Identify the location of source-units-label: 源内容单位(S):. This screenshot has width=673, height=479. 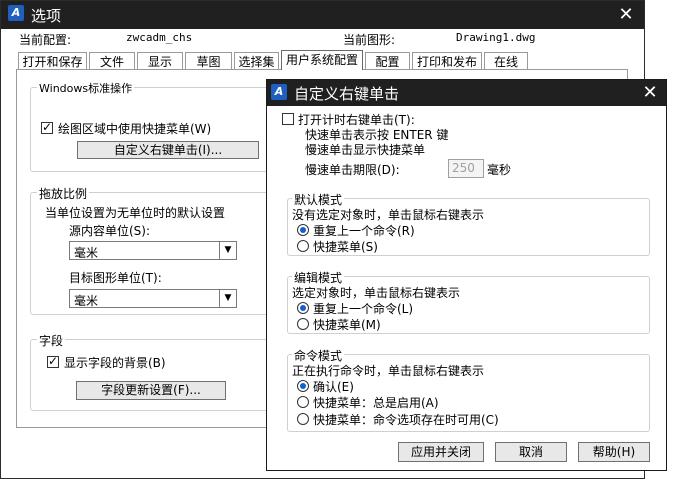
(110, 231).